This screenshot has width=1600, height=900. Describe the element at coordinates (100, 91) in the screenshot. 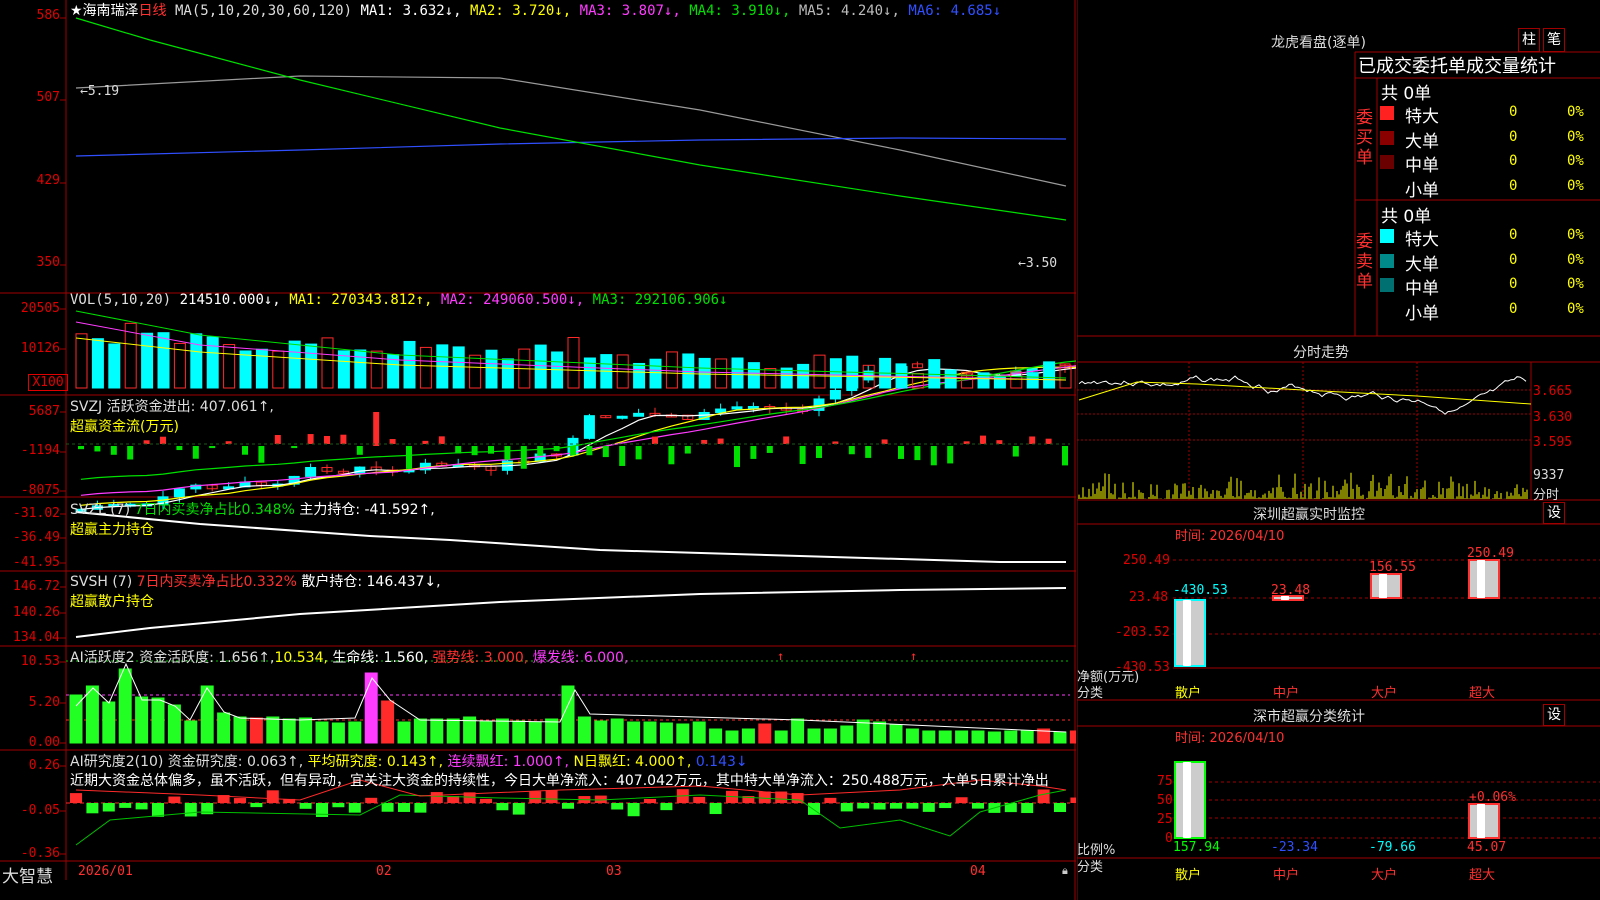

I see `high-marker: ←5.19` at that location.